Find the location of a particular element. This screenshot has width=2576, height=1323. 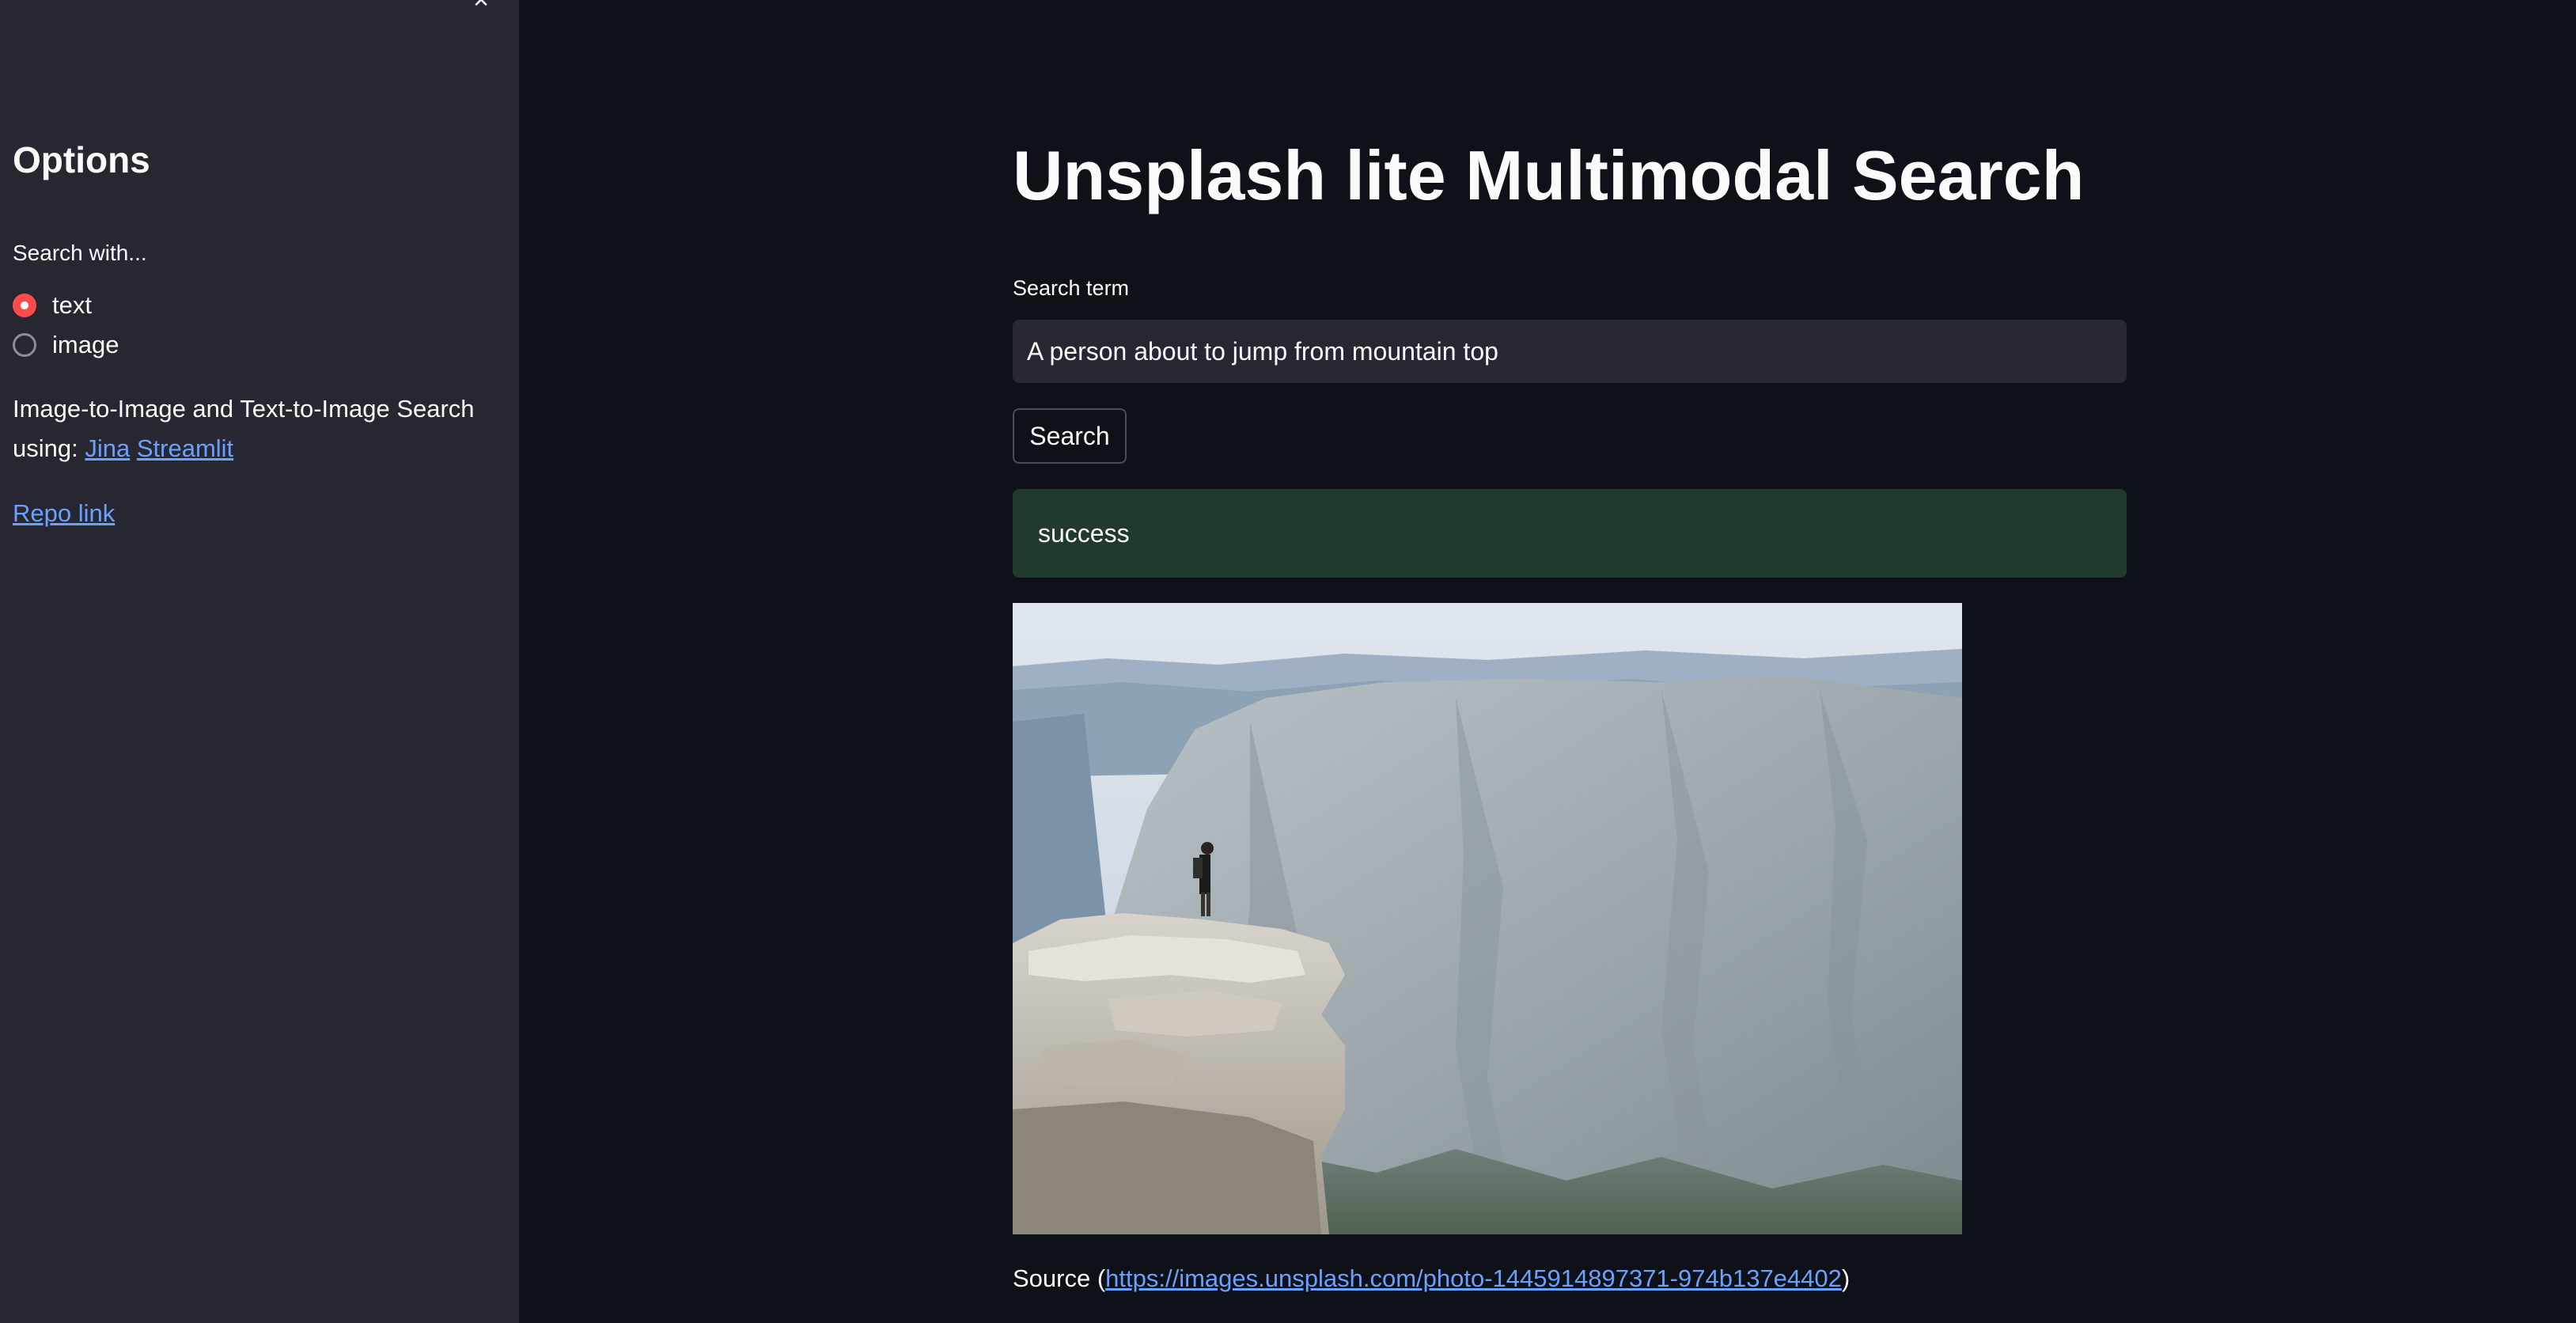

page-title: Unsplash lite Multimodal Search is located at coordinates (1549, 175).